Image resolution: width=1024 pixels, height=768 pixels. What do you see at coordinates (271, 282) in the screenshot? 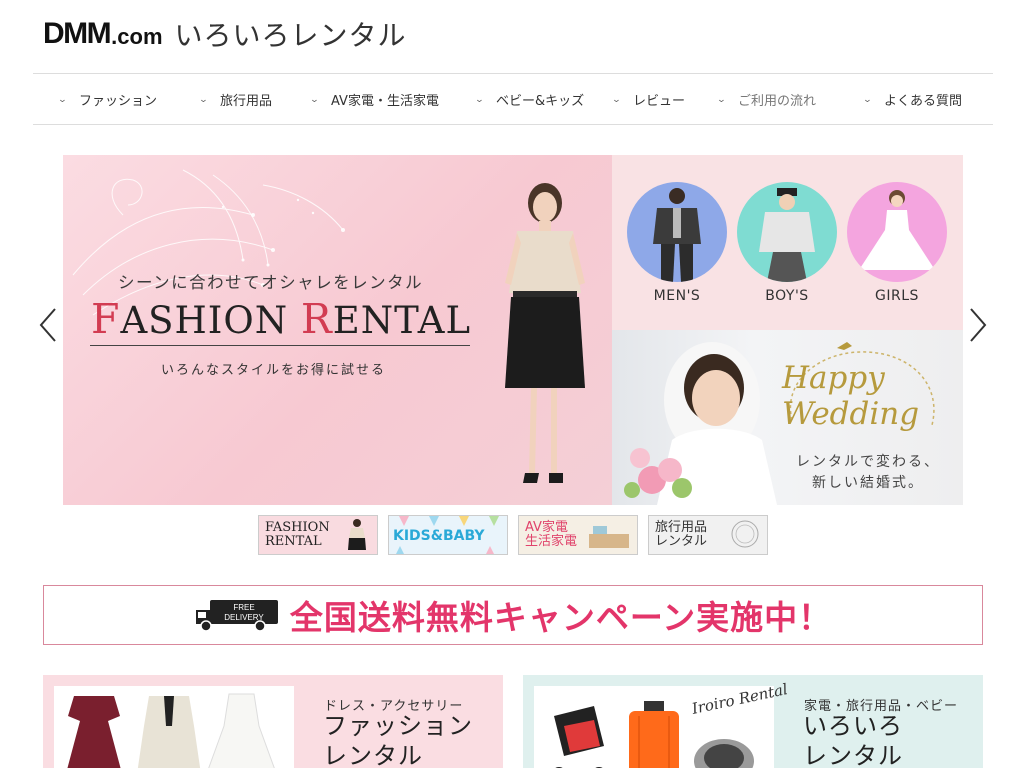
I see `fashion-subtitle: シーンに合わせてオシャレをレンタル` at bounding box center [271, 282].